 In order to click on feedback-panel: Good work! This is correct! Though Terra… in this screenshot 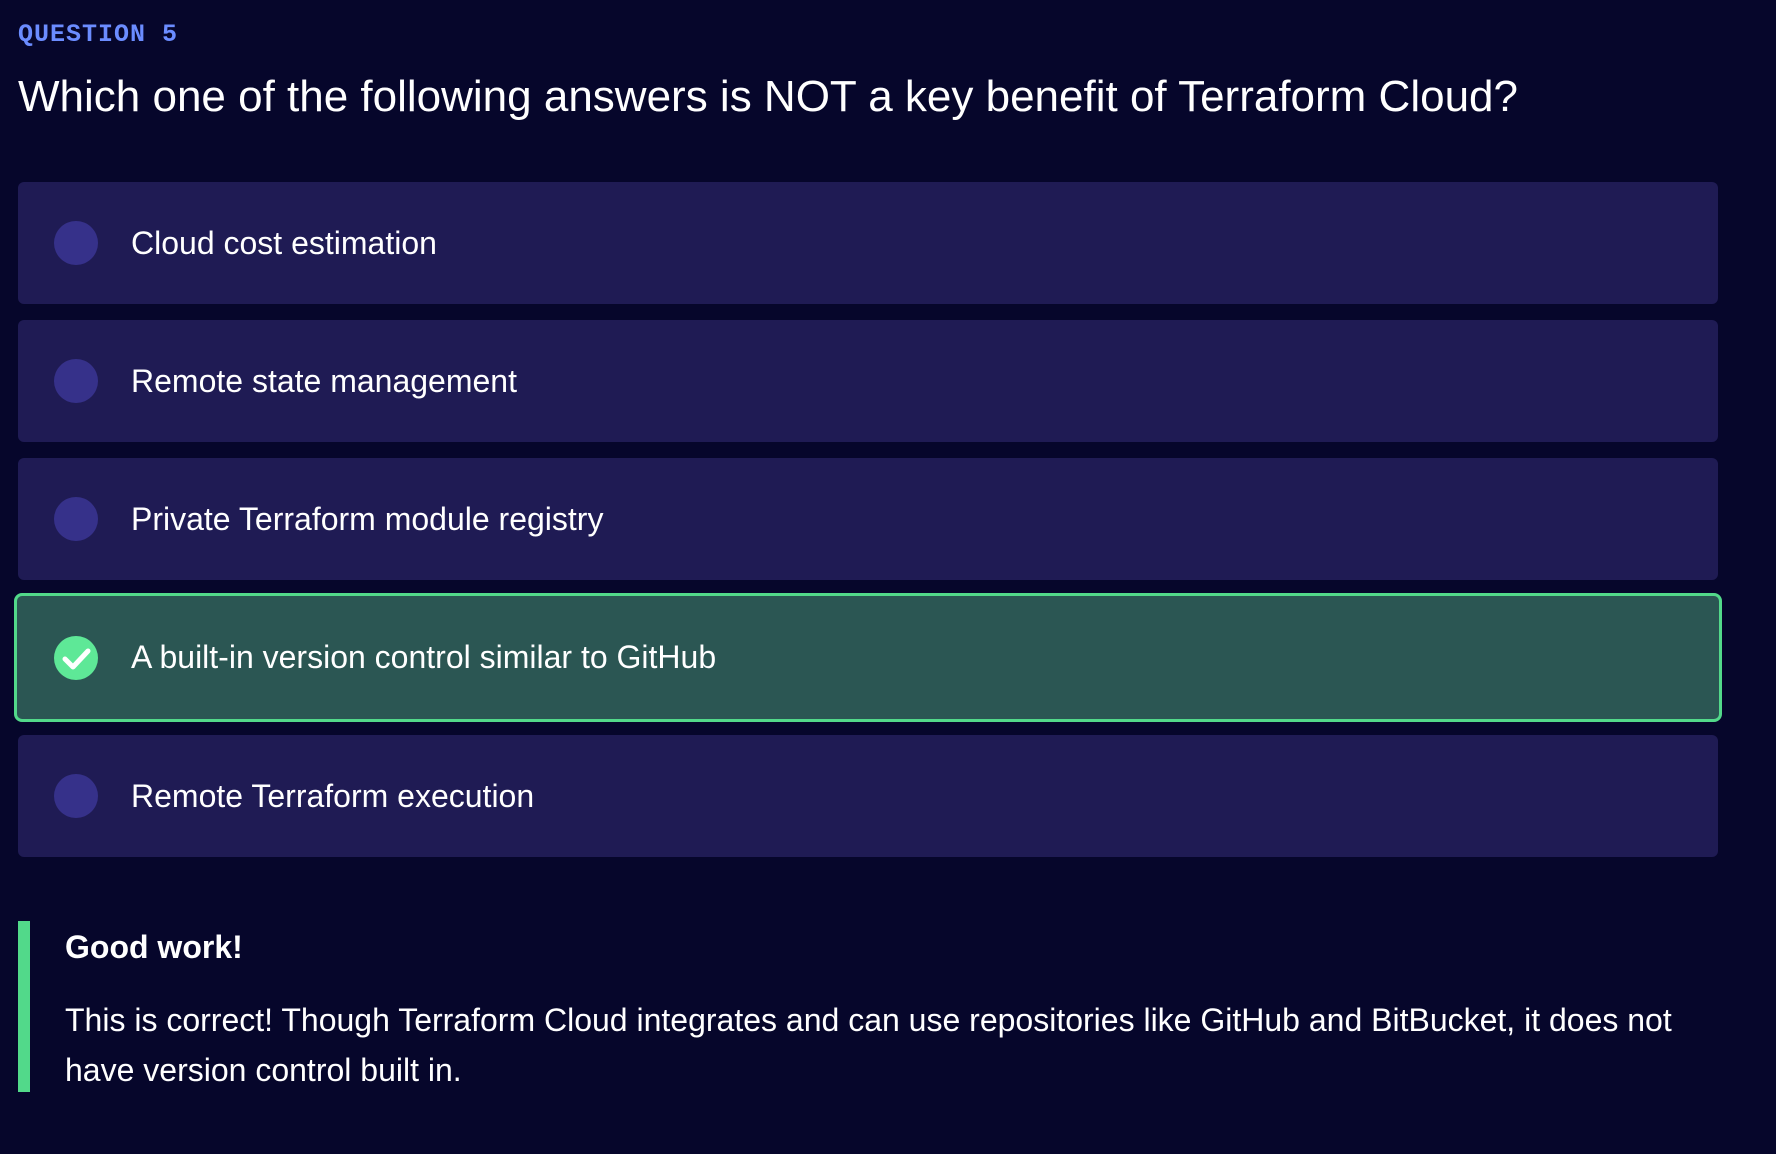, I will do `click(868, 1006)`.